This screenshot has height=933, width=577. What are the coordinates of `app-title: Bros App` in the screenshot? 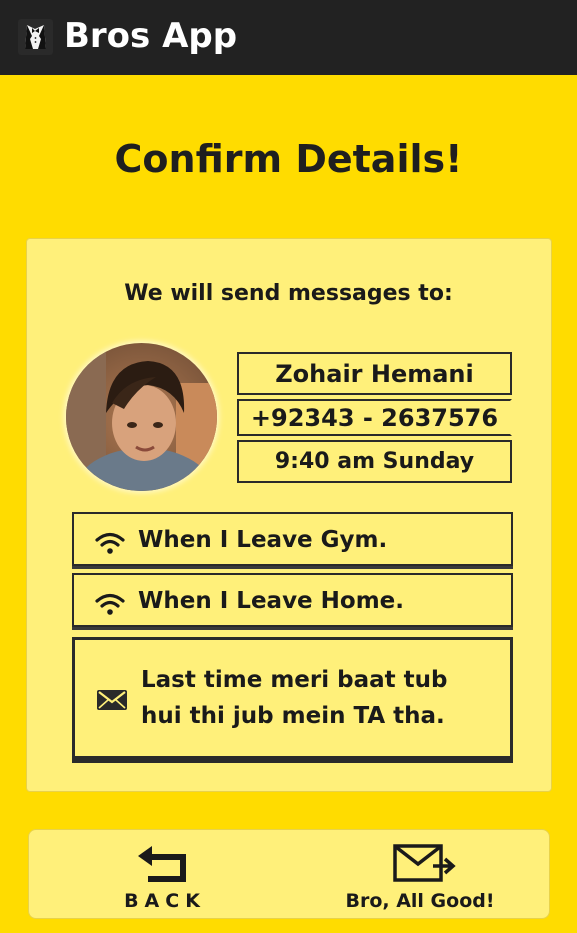 It's located at (151, 36).